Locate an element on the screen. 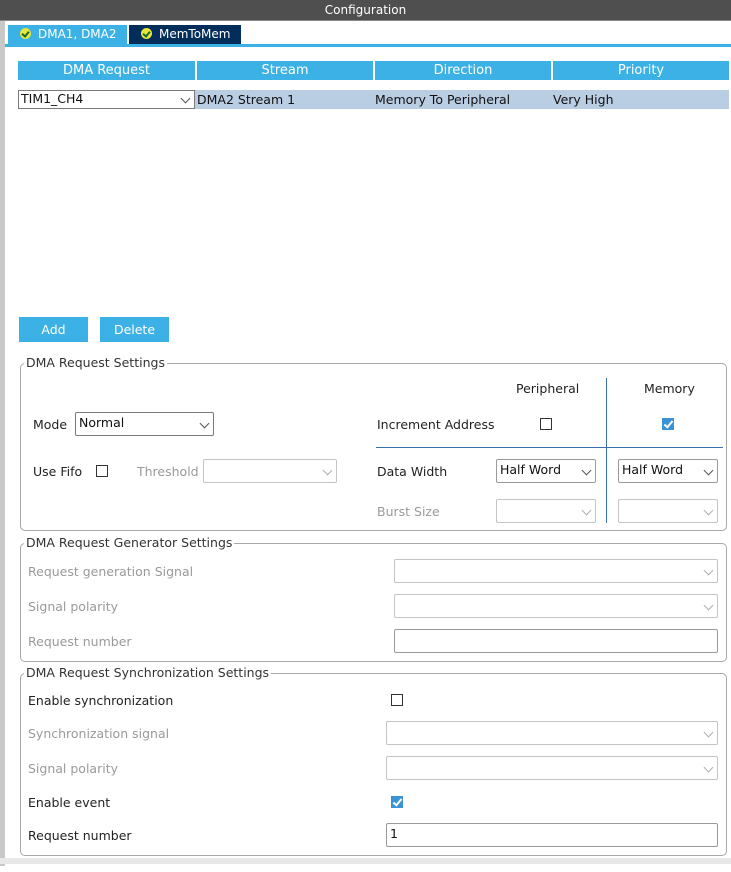  request-number-label: Request number is located at coordinates (80, 641).